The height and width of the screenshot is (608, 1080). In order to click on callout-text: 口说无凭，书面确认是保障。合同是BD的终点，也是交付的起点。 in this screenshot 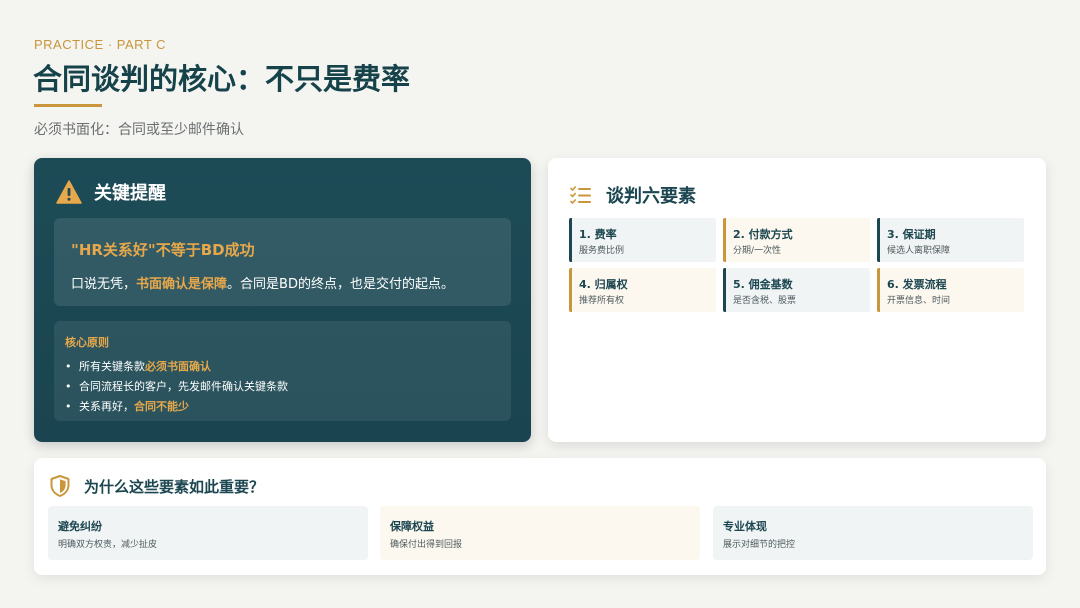, I will do `click(262, 282)`.